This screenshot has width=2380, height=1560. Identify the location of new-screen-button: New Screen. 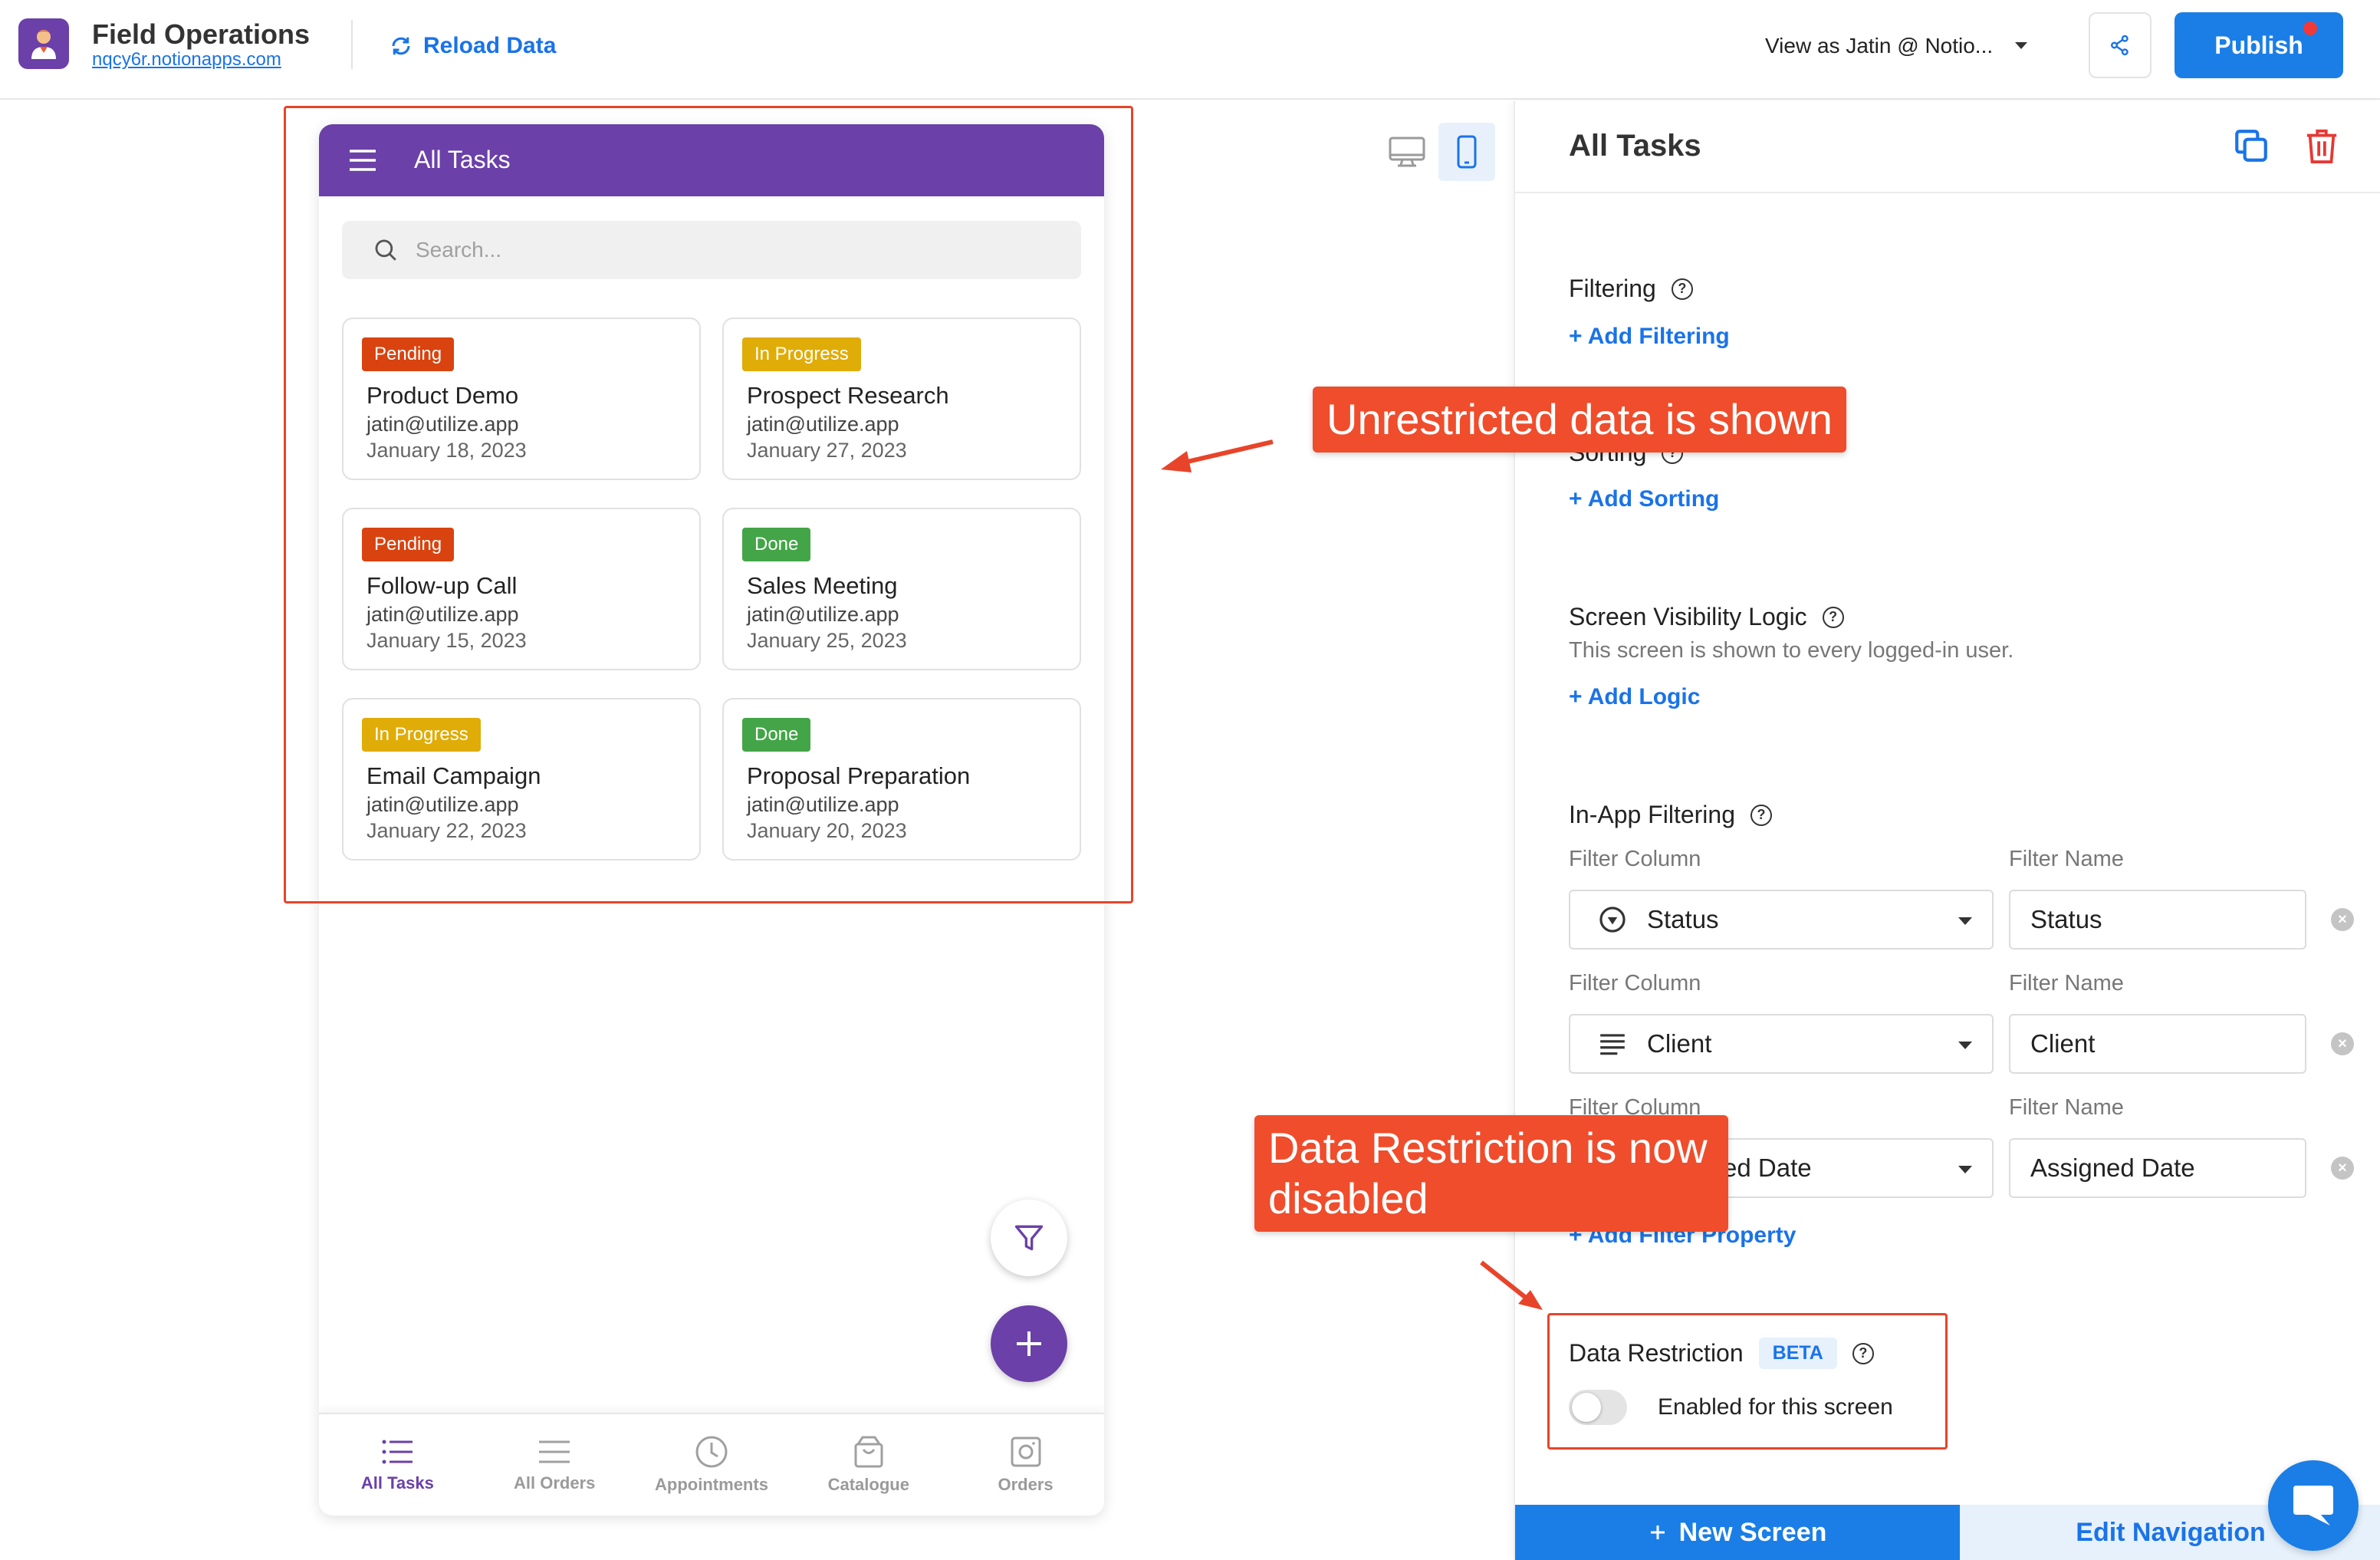
(1738, 1532).